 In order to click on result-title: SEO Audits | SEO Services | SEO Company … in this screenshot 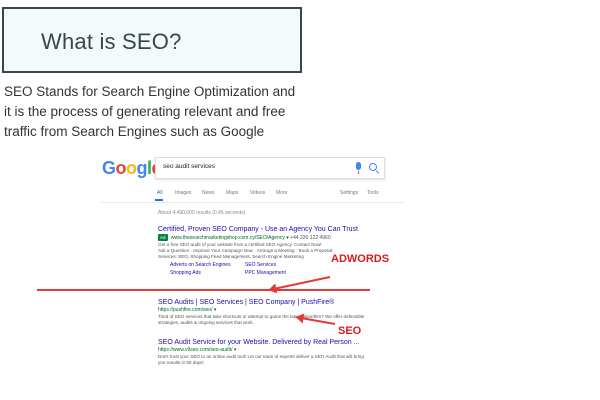, I will do `click(278, 302)`.